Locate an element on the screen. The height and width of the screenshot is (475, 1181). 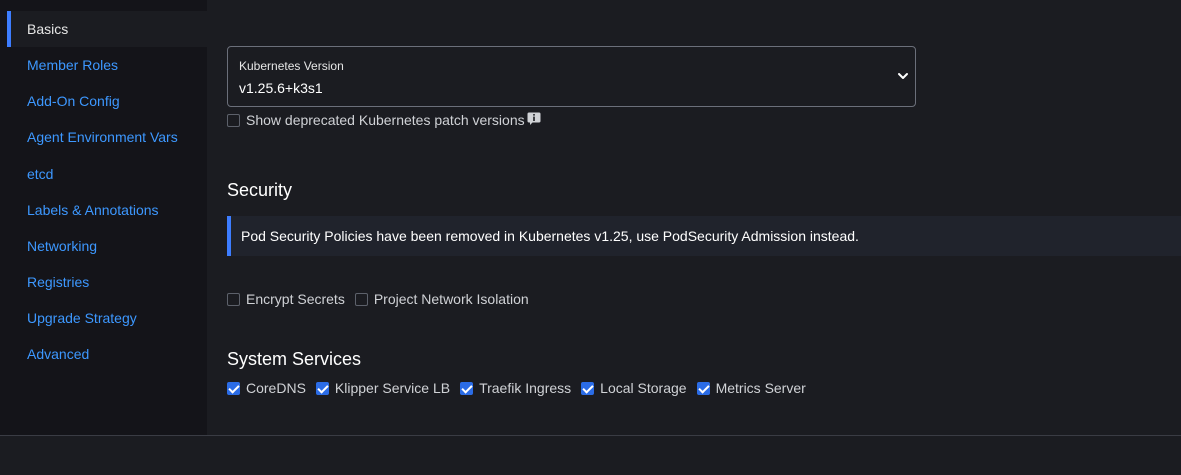
sidebar-item-registries: Registries is located at coordinates (107, 282).